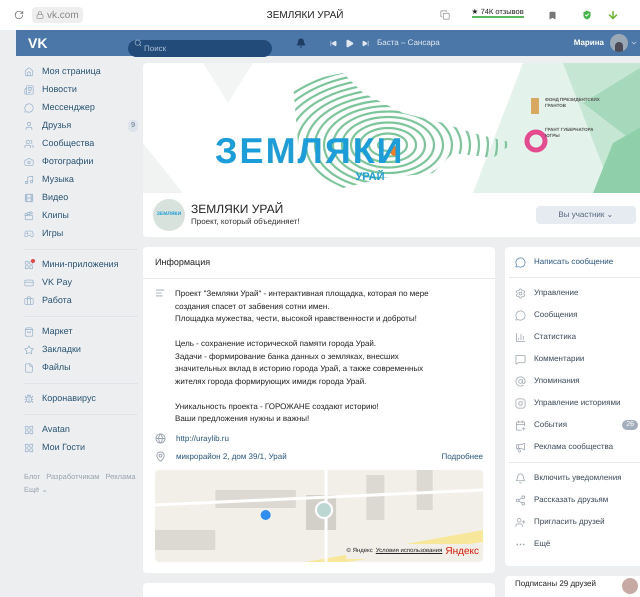  What do you see at coordinates (574, 337) in the screenshot?
I see `action-item: Статистика` at bounding box center [574, 337].